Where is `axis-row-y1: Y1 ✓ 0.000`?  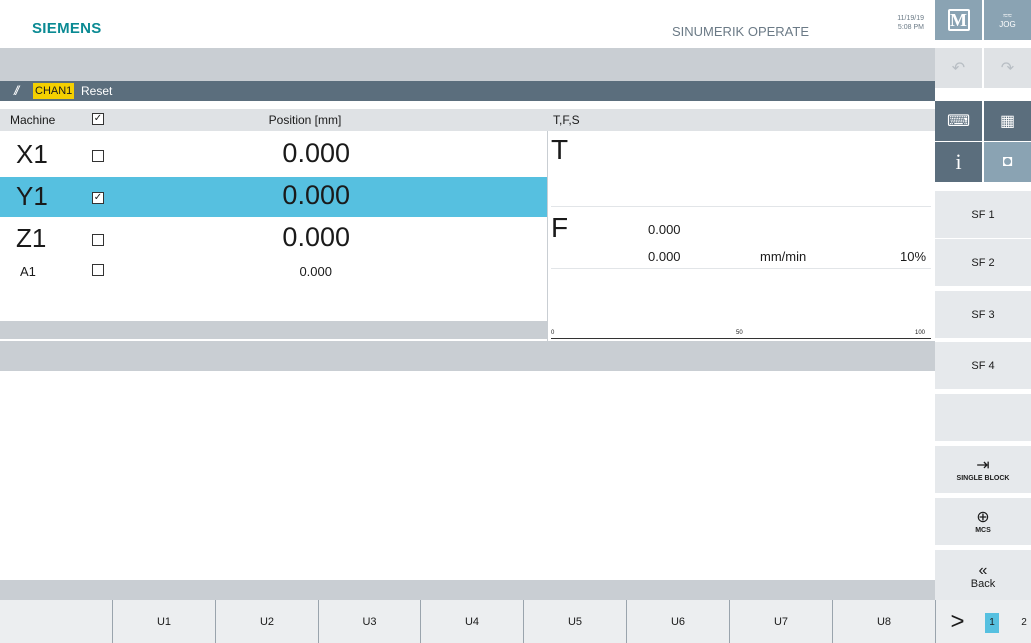 axis-row-y1: Y1 ✓ 0.000 is located at coordinates (273, 197).